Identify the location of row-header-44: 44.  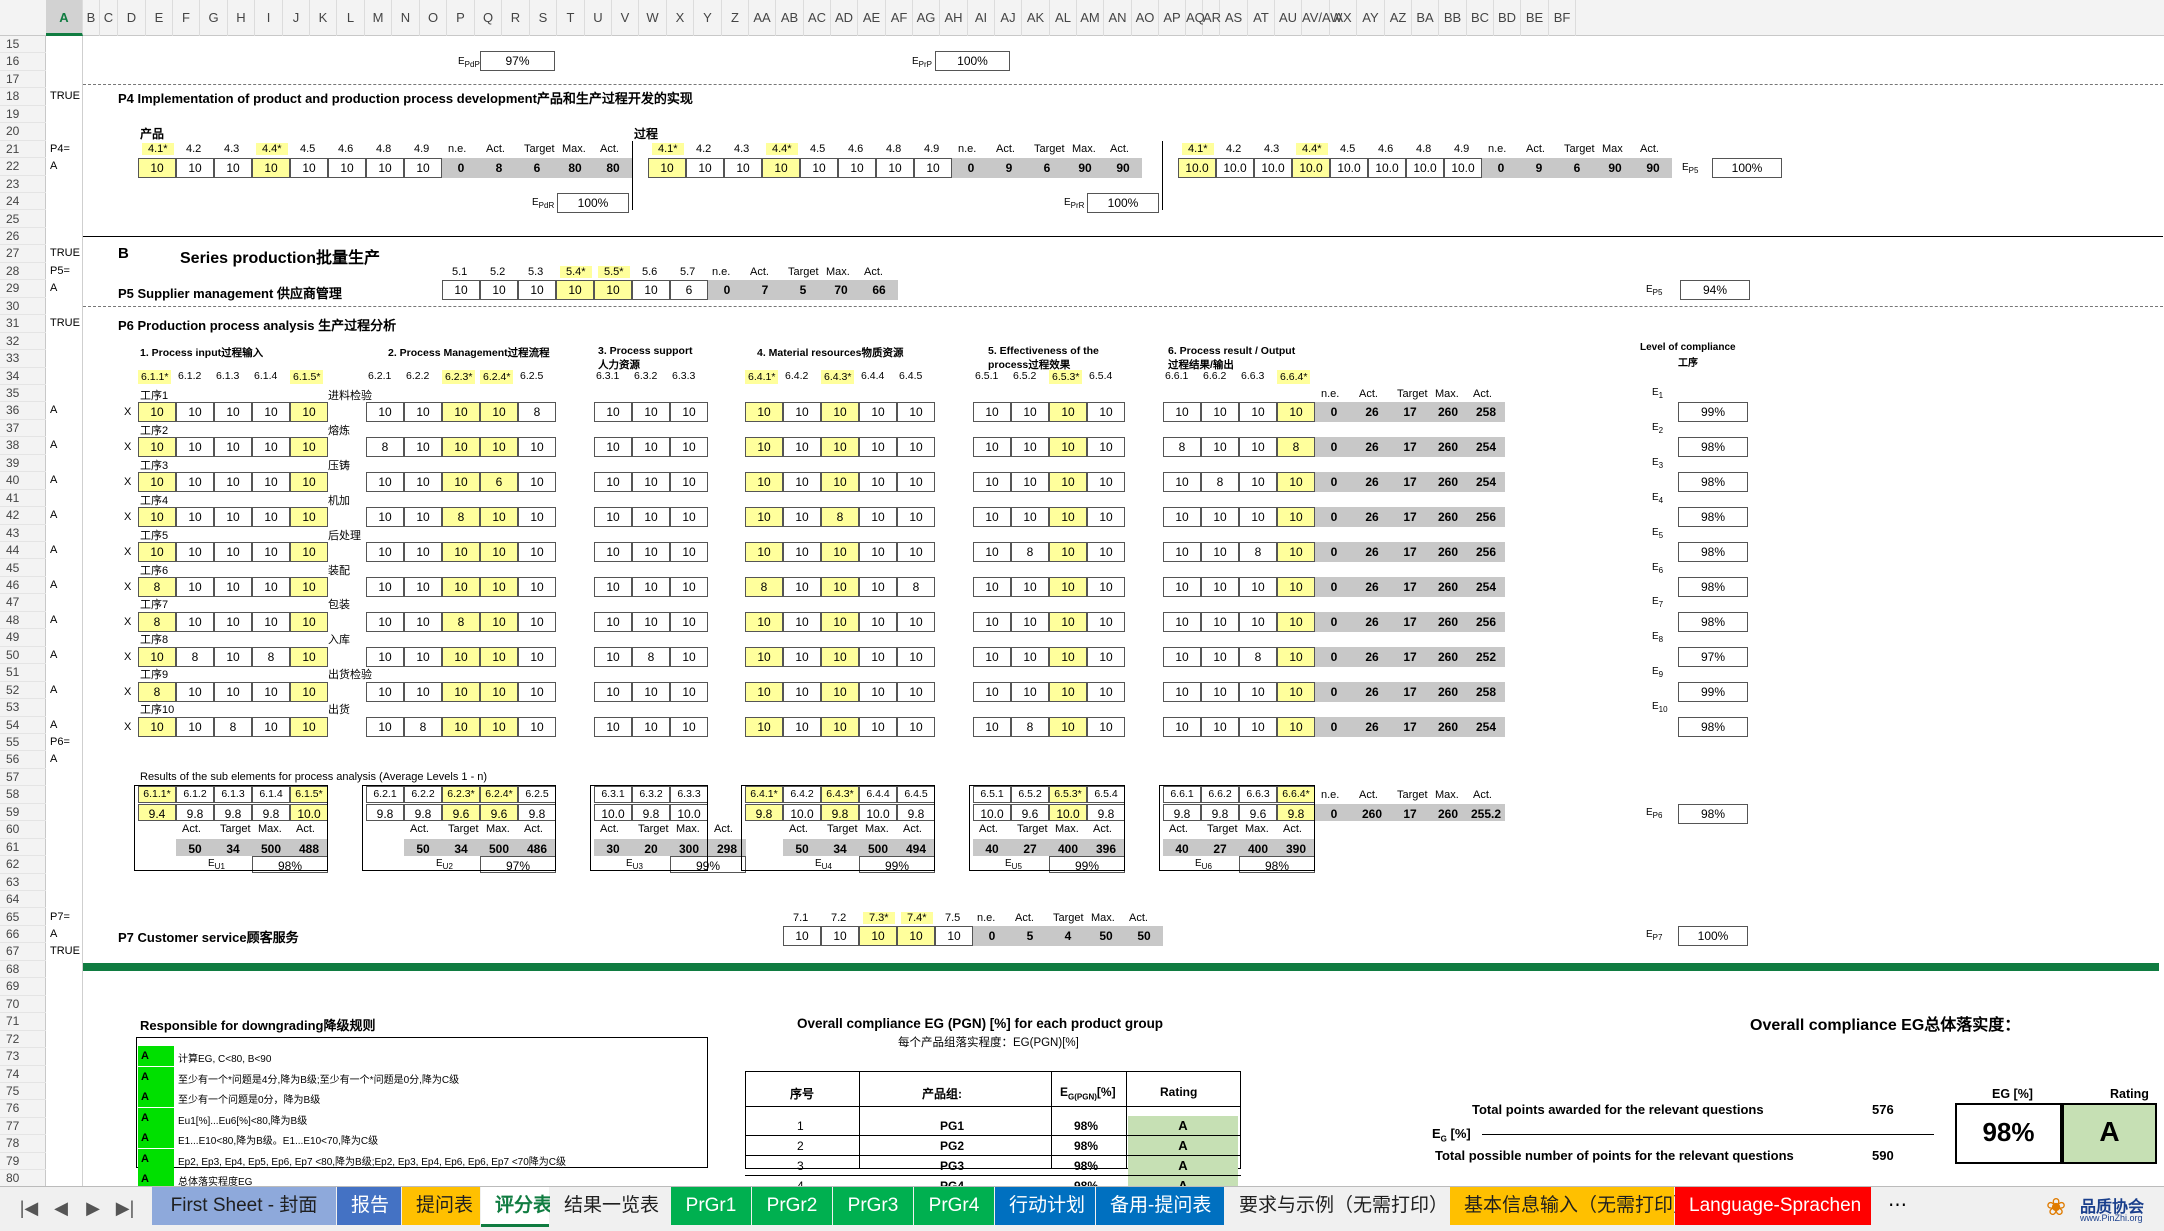
(23, 551).